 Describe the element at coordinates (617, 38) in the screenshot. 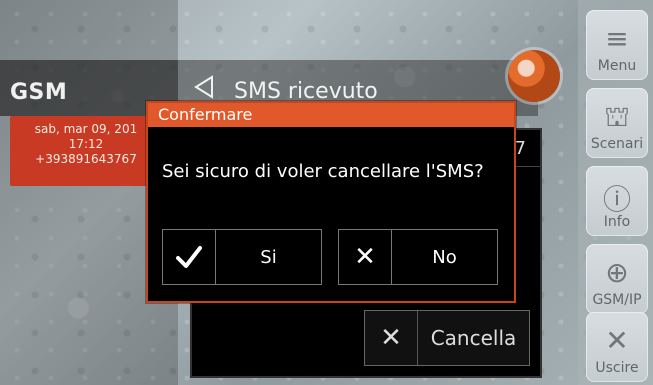

I see `menu-icon: ≡` at that location.